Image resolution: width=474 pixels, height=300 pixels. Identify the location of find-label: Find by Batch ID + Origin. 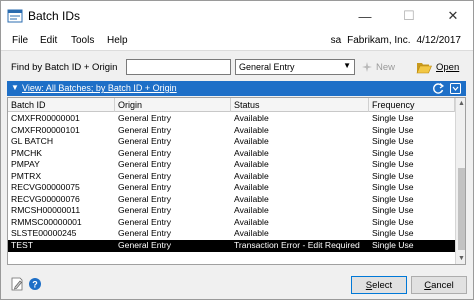
(64, 67).